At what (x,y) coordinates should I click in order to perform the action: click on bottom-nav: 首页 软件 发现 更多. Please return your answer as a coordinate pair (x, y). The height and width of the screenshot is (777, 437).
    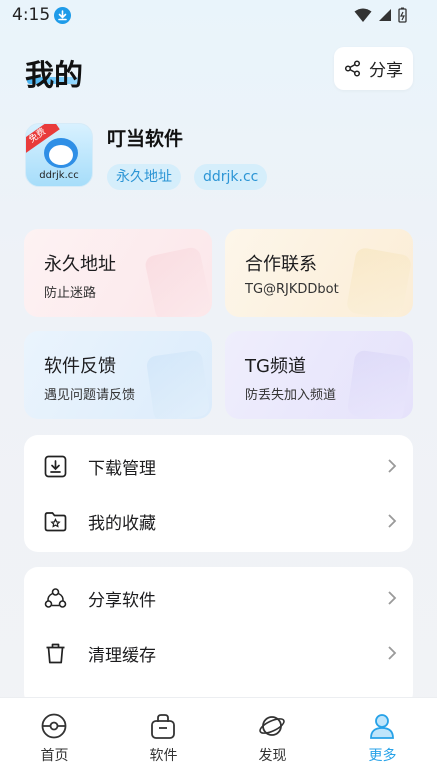
    Looking at the image, I should click on (218, 737).